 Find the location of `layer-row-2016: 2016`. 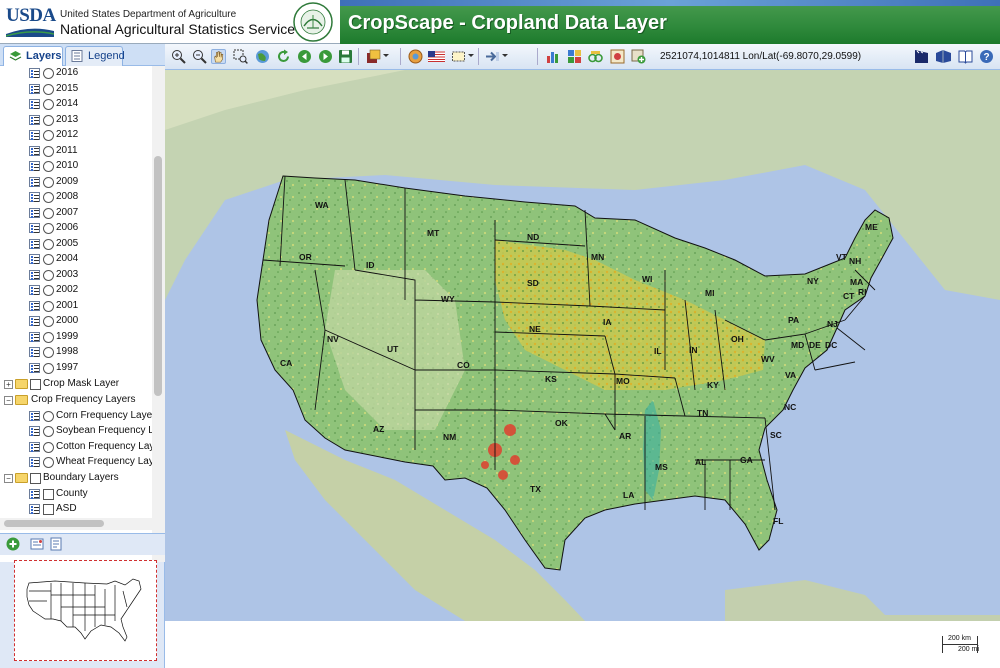

layer-row-2016: 2016 is located at coordinates (76, 74).